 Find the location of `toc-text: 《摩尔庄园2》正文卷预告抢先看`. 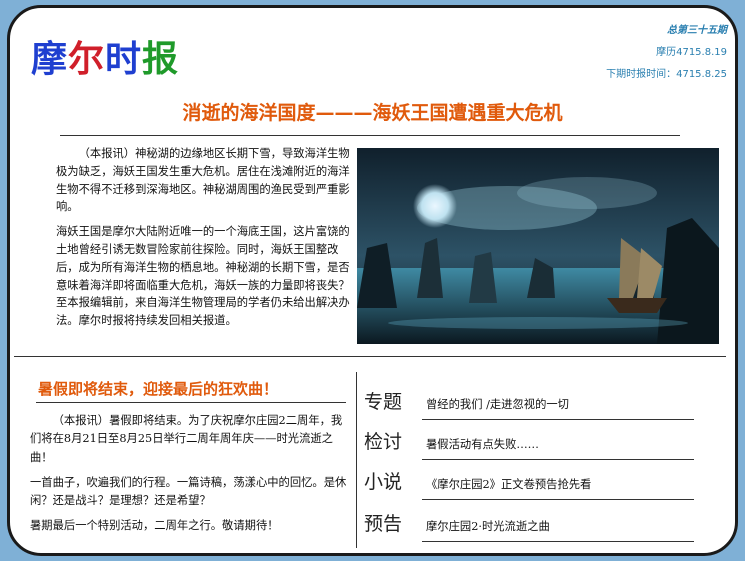

toc-text: 《摩尔庄园2》正文卷预告抢先看 is located at coordinates (509, 484).